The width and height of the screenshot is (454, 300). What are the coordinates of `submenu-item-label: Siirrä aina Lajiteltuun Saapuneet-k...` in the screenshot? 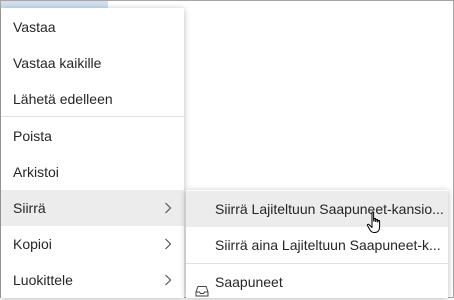 It's located at (328, 245).